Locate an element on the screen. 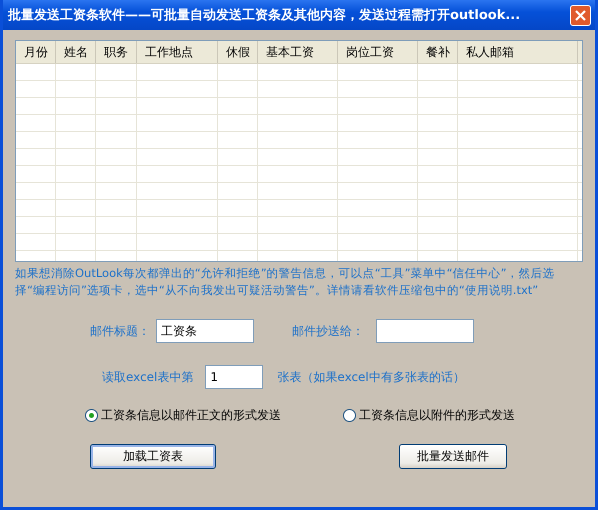 This screenshot has width=598, height=510. column-header: 姓名 is located at coordinates (76, 52).